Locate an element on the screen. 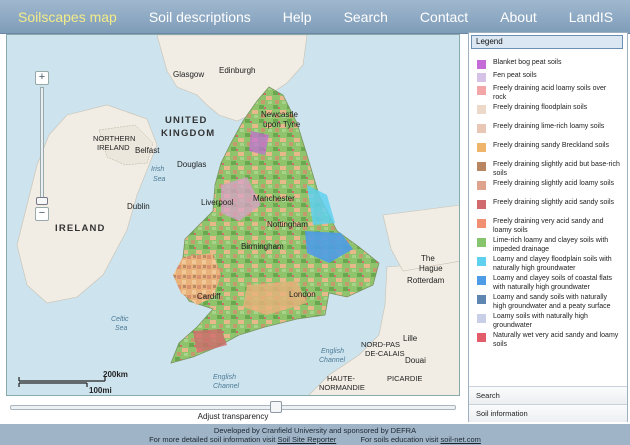 The width and height of the screenshot is (630, 445). zoom-slider-track is located at coordinates (42, 146).